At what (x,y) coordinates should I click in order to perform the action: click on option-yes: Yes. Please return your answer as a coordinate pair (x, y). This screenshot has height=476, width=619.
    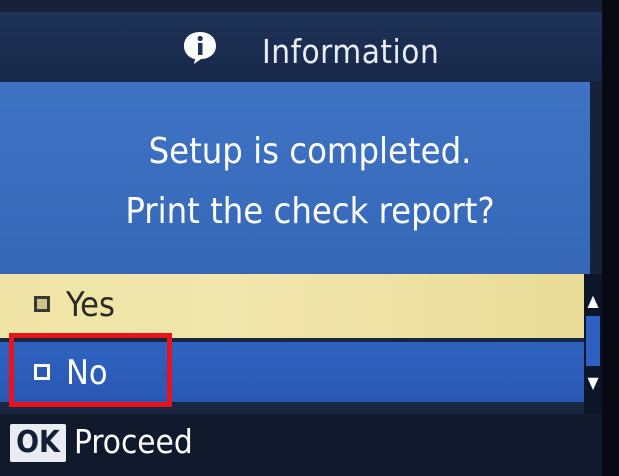
    Looking at the image, I should click on (292, 306).